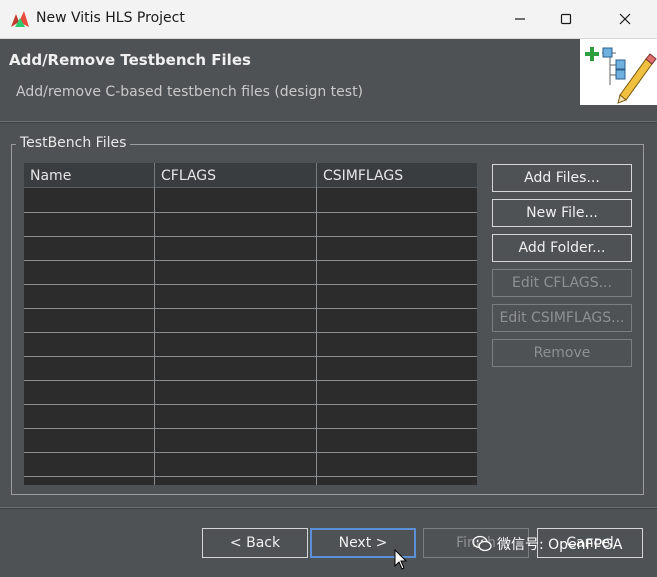  What do you see at coordinates (328, 122) in the screenshot?
I see `header-separator` at bounding box center [328, 122].